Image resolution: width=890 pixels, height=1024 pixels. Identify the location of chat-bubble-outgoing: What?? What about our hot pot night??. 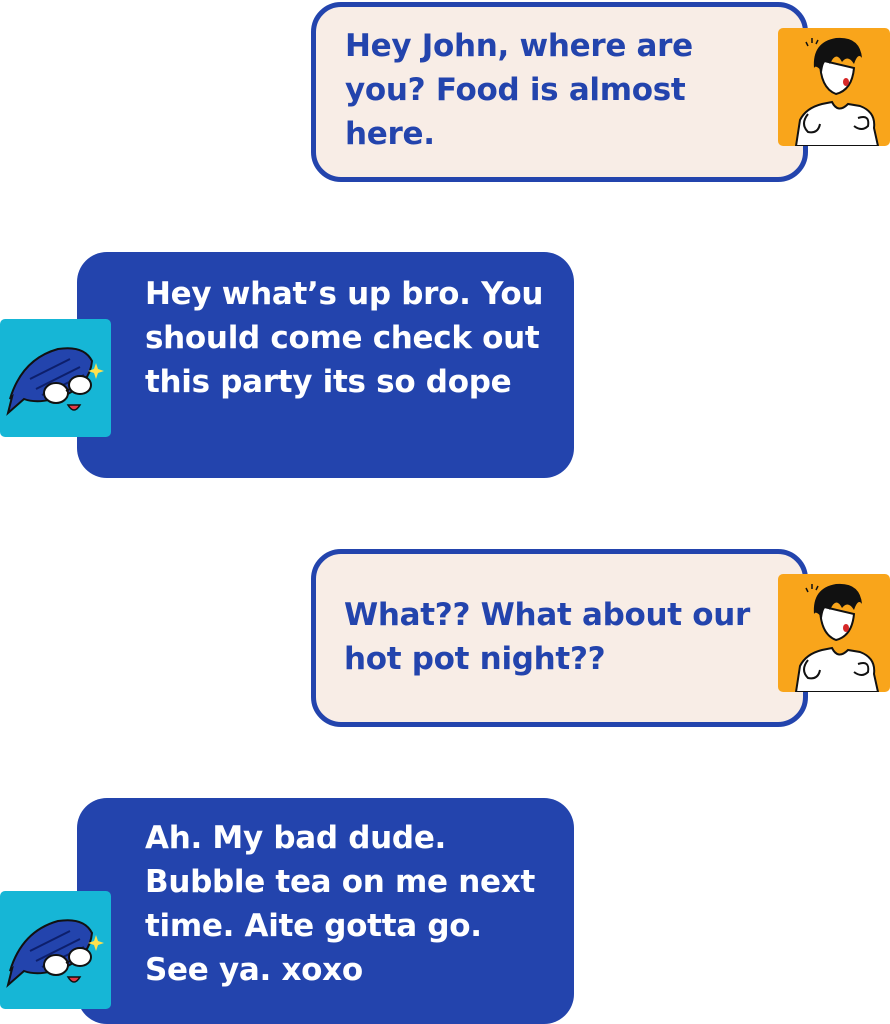
(559, 638).